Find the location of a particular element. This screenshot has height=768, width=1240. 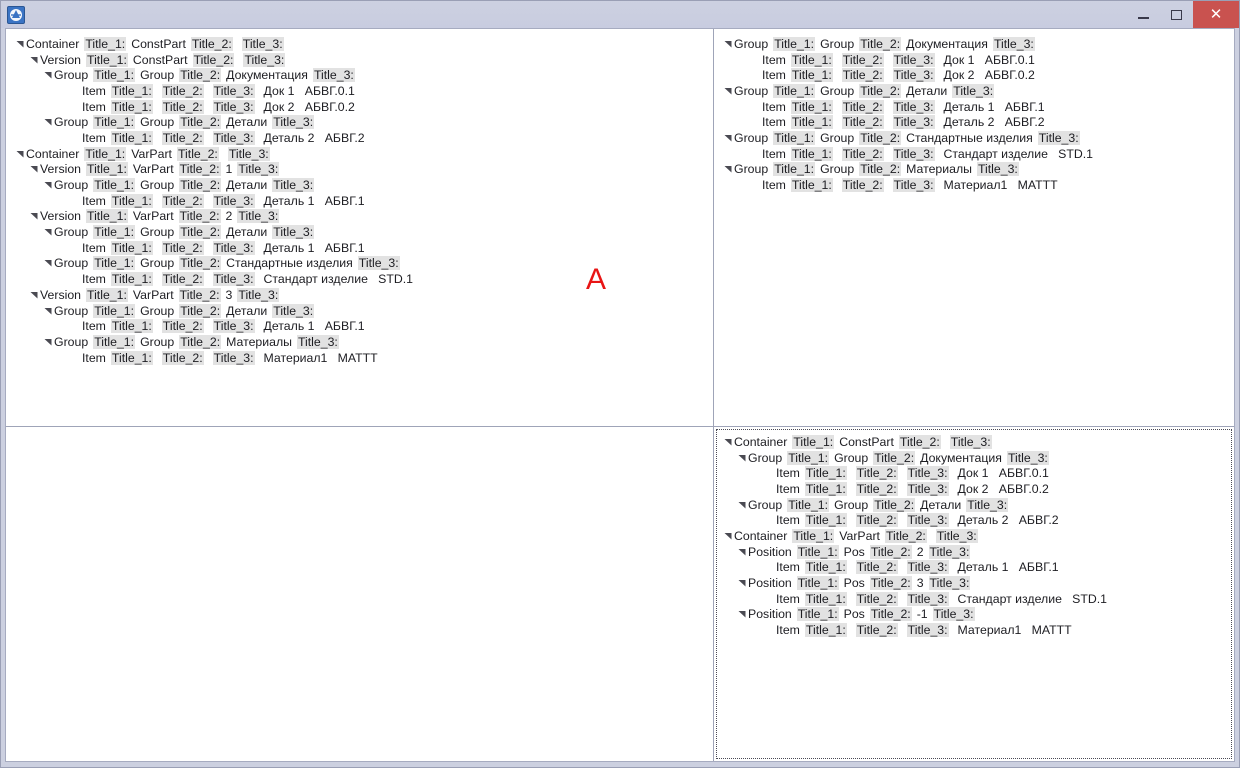

tree-row: Position Title_1: Pos Title_2: 2 Title_3: is located at coordinates (974, 552).